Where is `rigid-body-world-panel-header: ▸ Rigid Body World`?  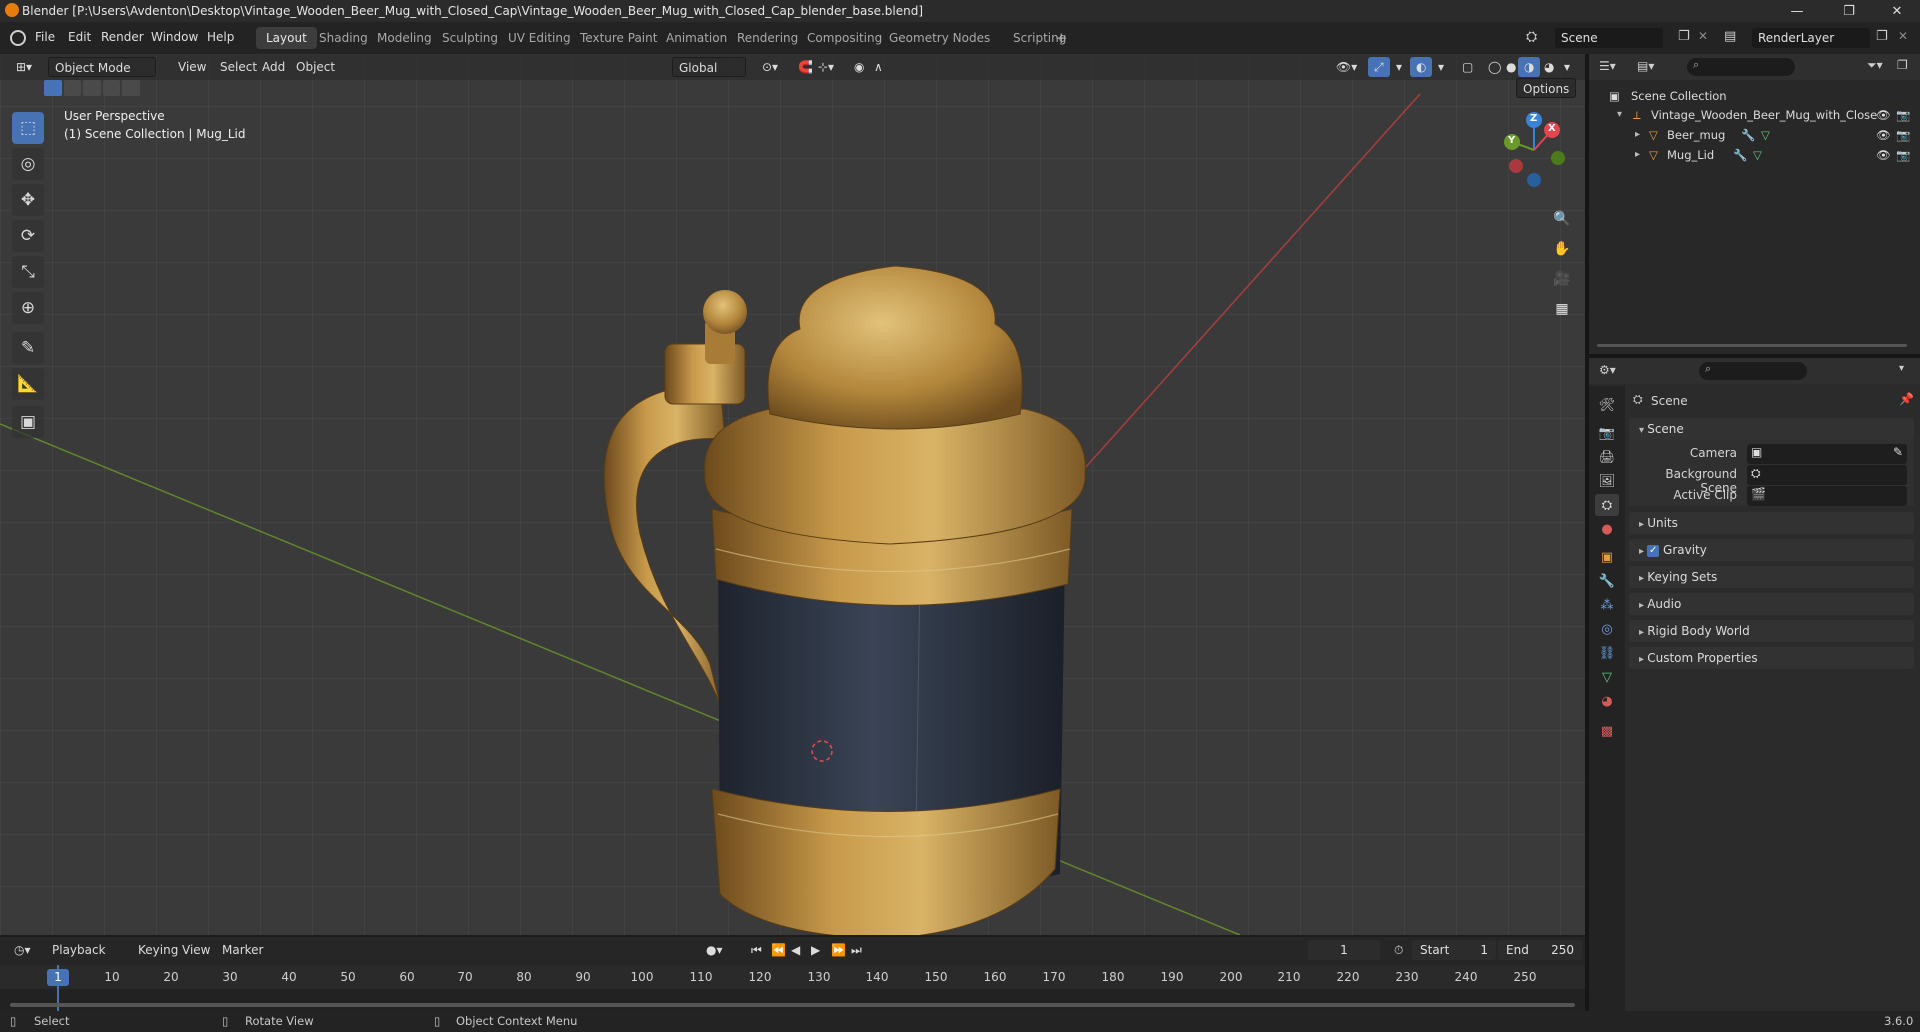 rigid-body-world-panel-header: ▸ Rigid Body World is located at coordinates (1771, 631).